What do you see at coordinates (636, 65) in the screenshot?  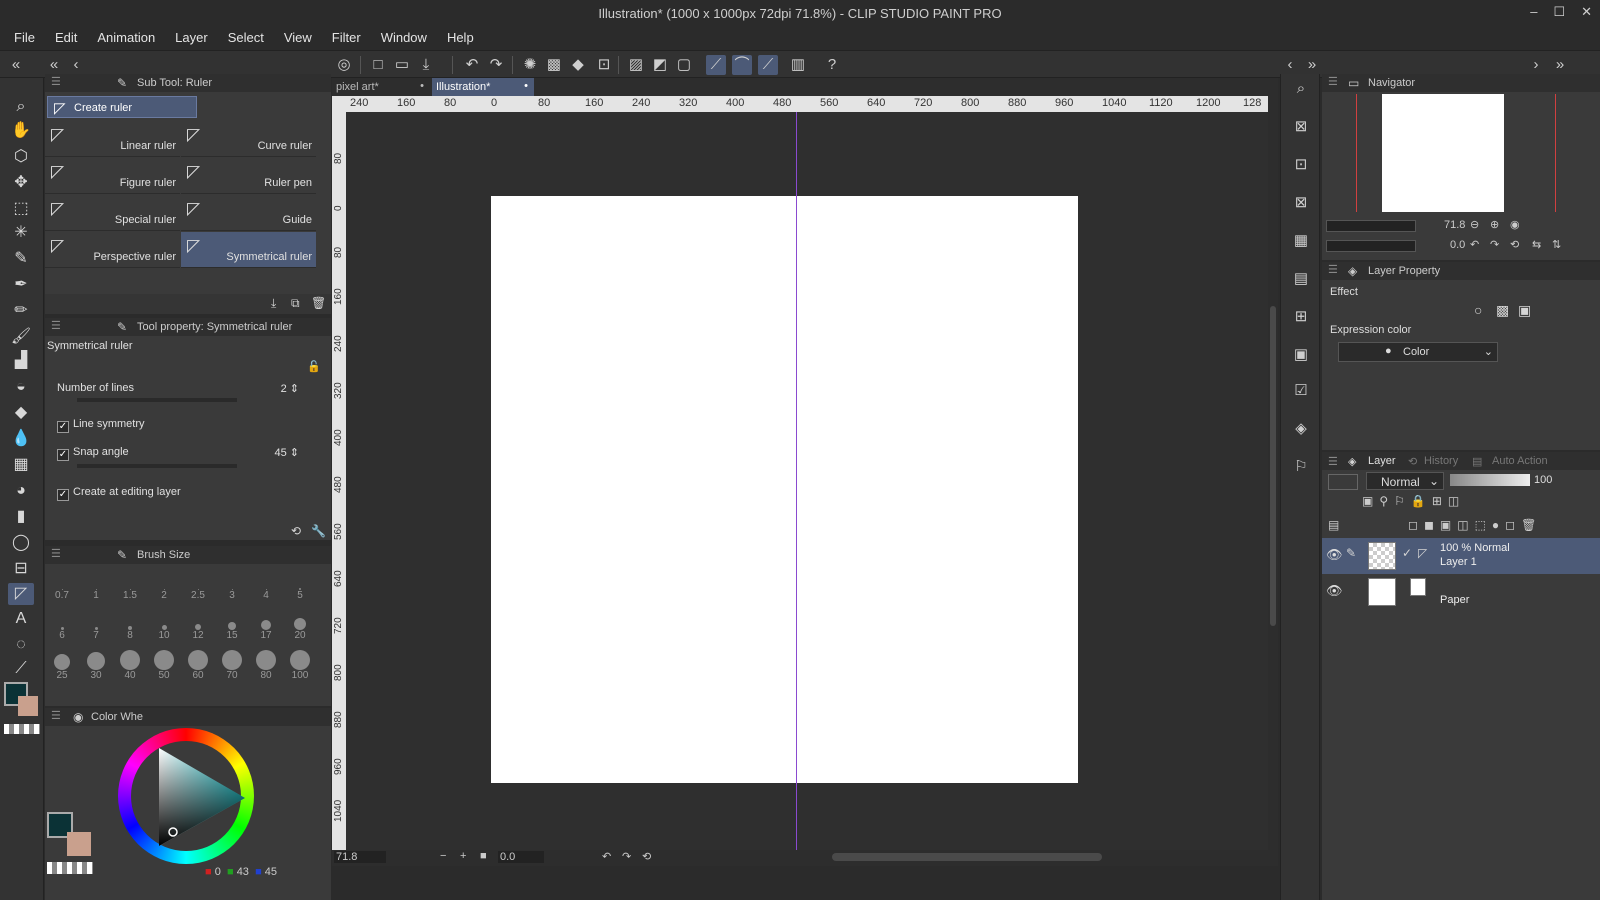 I see `show-selection-icon: ▨` at bounding box center [636, 65].